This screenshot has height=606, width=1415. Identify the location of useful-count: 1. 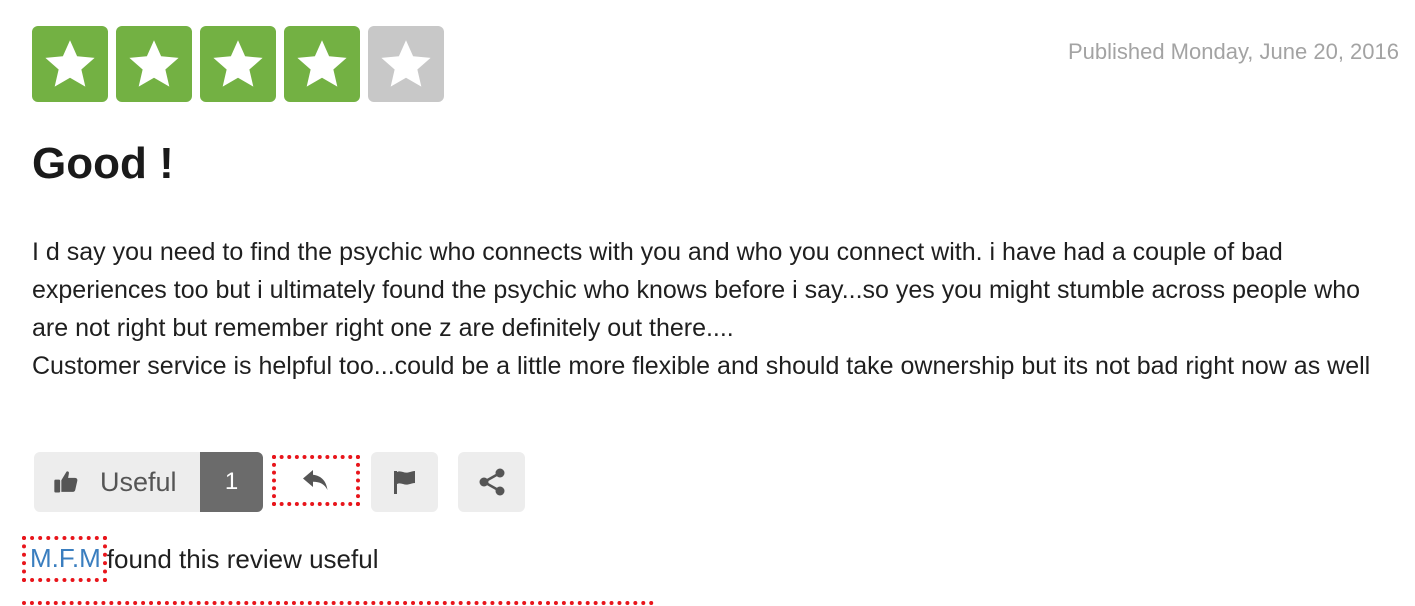
(231, 482).